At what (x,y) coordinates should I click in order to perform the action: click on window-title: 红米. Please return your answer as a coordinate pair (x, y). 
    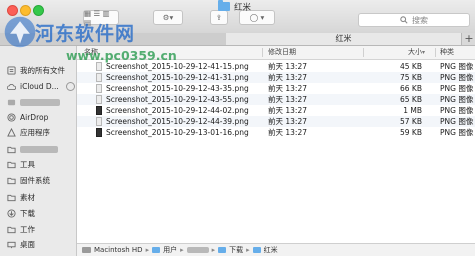
    Looking at the image, I should click on (234, 6).